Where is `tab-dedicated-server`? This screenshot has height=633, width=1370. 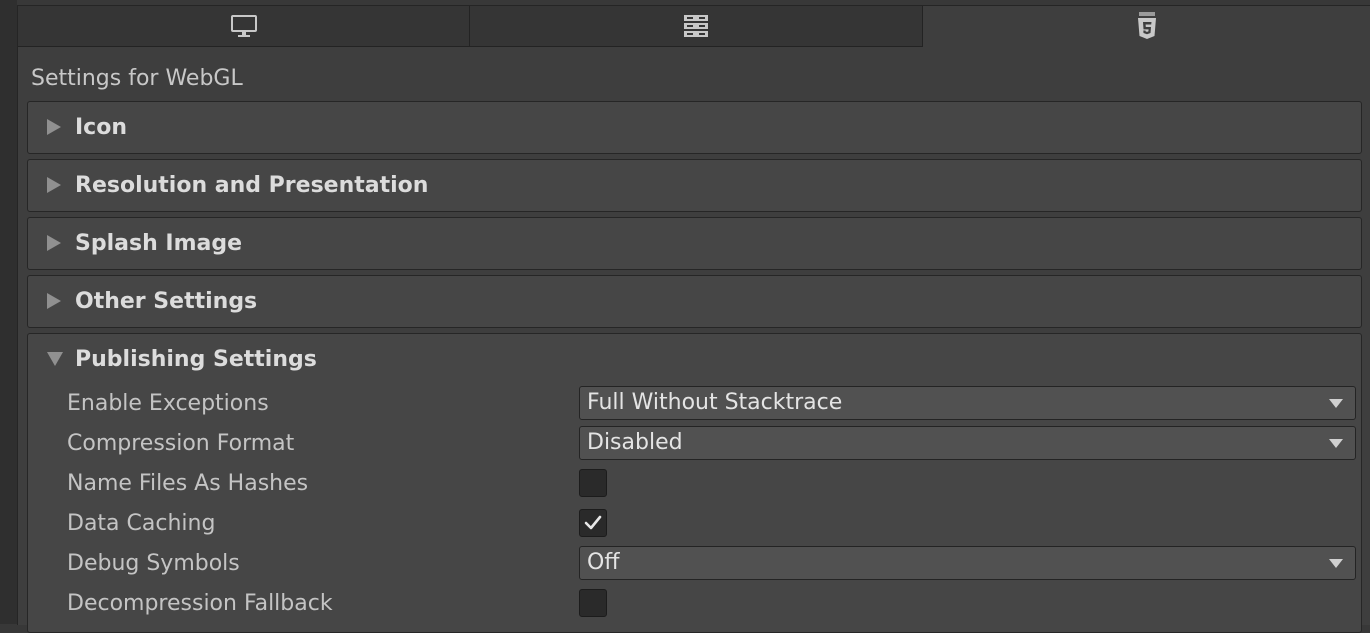 tab-dedicated-server is located at coordinates (696, 26).